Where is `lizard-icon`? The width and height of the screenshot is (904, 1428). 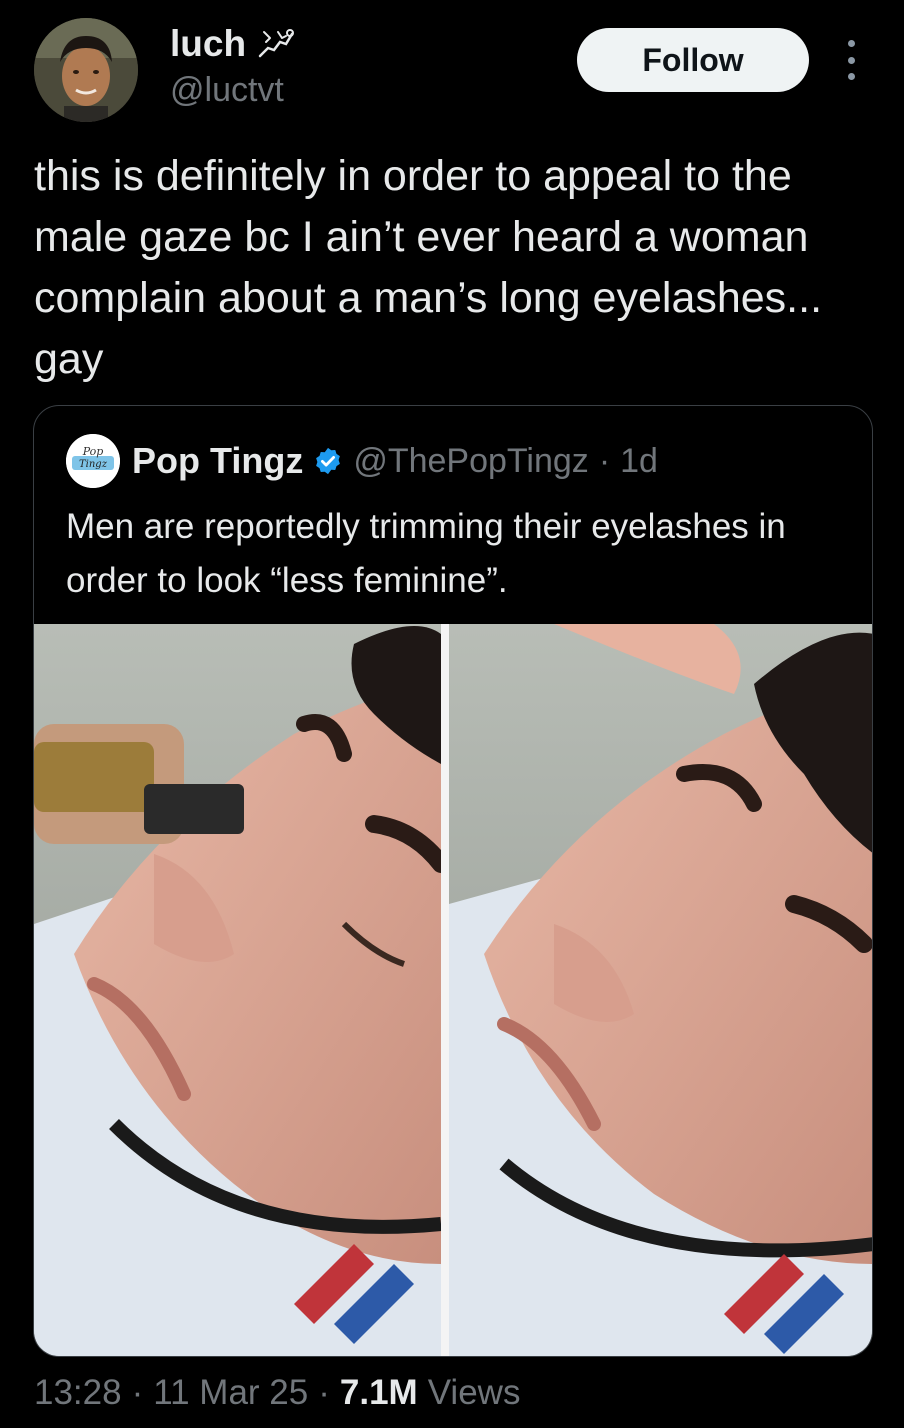 lizard-icon is located at coordinates (276, 44).